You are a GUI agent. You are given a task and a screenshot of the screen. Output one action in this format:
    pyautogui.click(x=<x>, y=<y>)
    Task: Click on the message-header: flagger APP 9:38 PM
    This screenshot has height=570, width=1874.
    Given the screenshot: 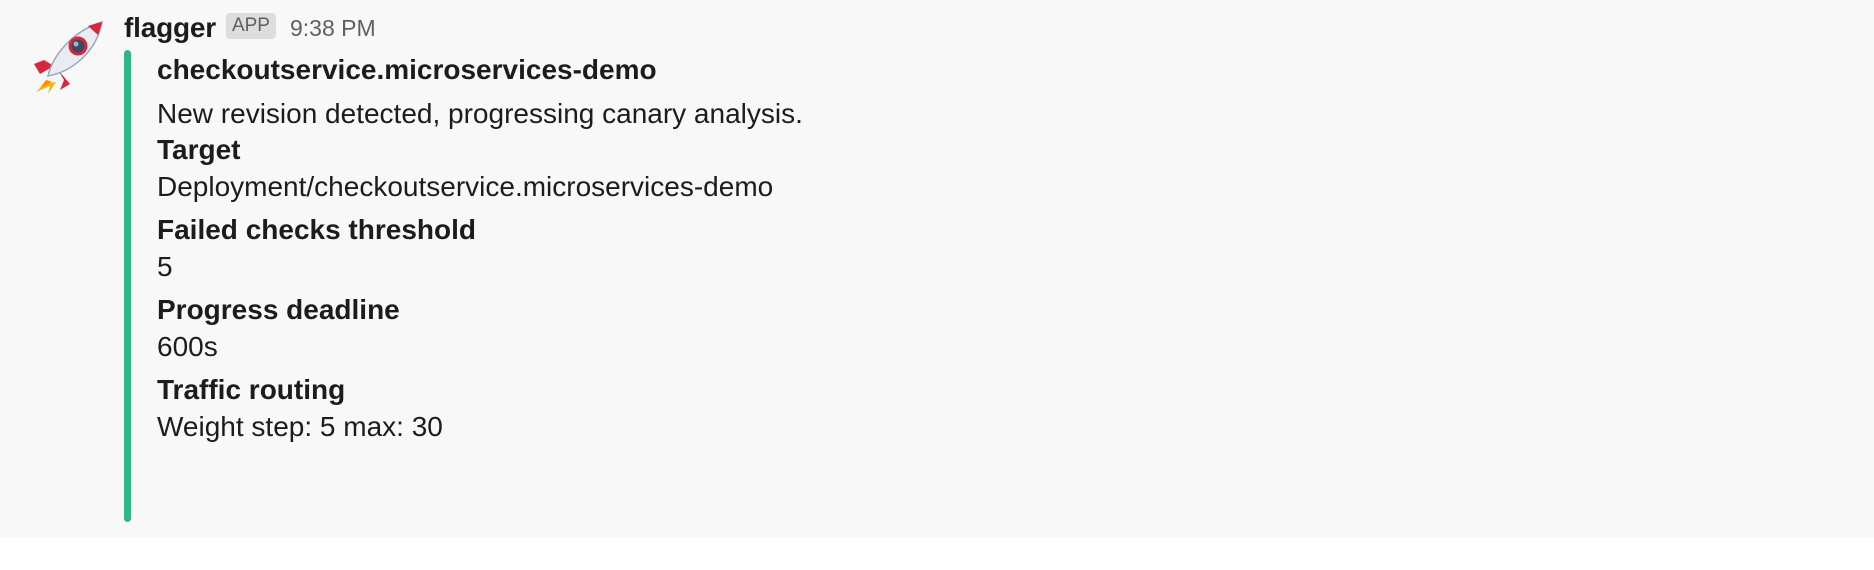 What is the action you would take?
    pyautogui.click(x=250, y=28)
    